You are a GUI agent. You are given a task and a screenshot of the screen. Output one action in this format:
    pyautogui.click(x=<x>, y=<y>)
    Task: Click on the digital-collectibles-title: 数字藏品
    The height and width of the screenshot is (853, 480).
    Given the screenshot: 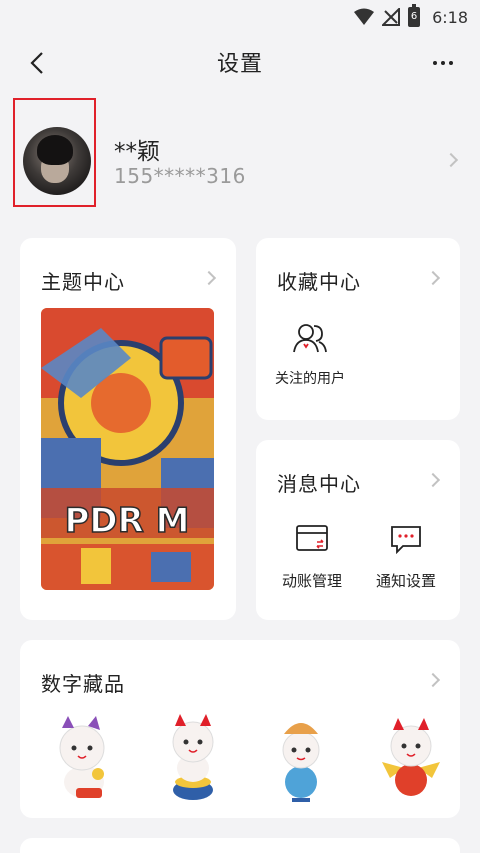 What is the action you would take?
    pyautogui.click(x=83, y=684)
    